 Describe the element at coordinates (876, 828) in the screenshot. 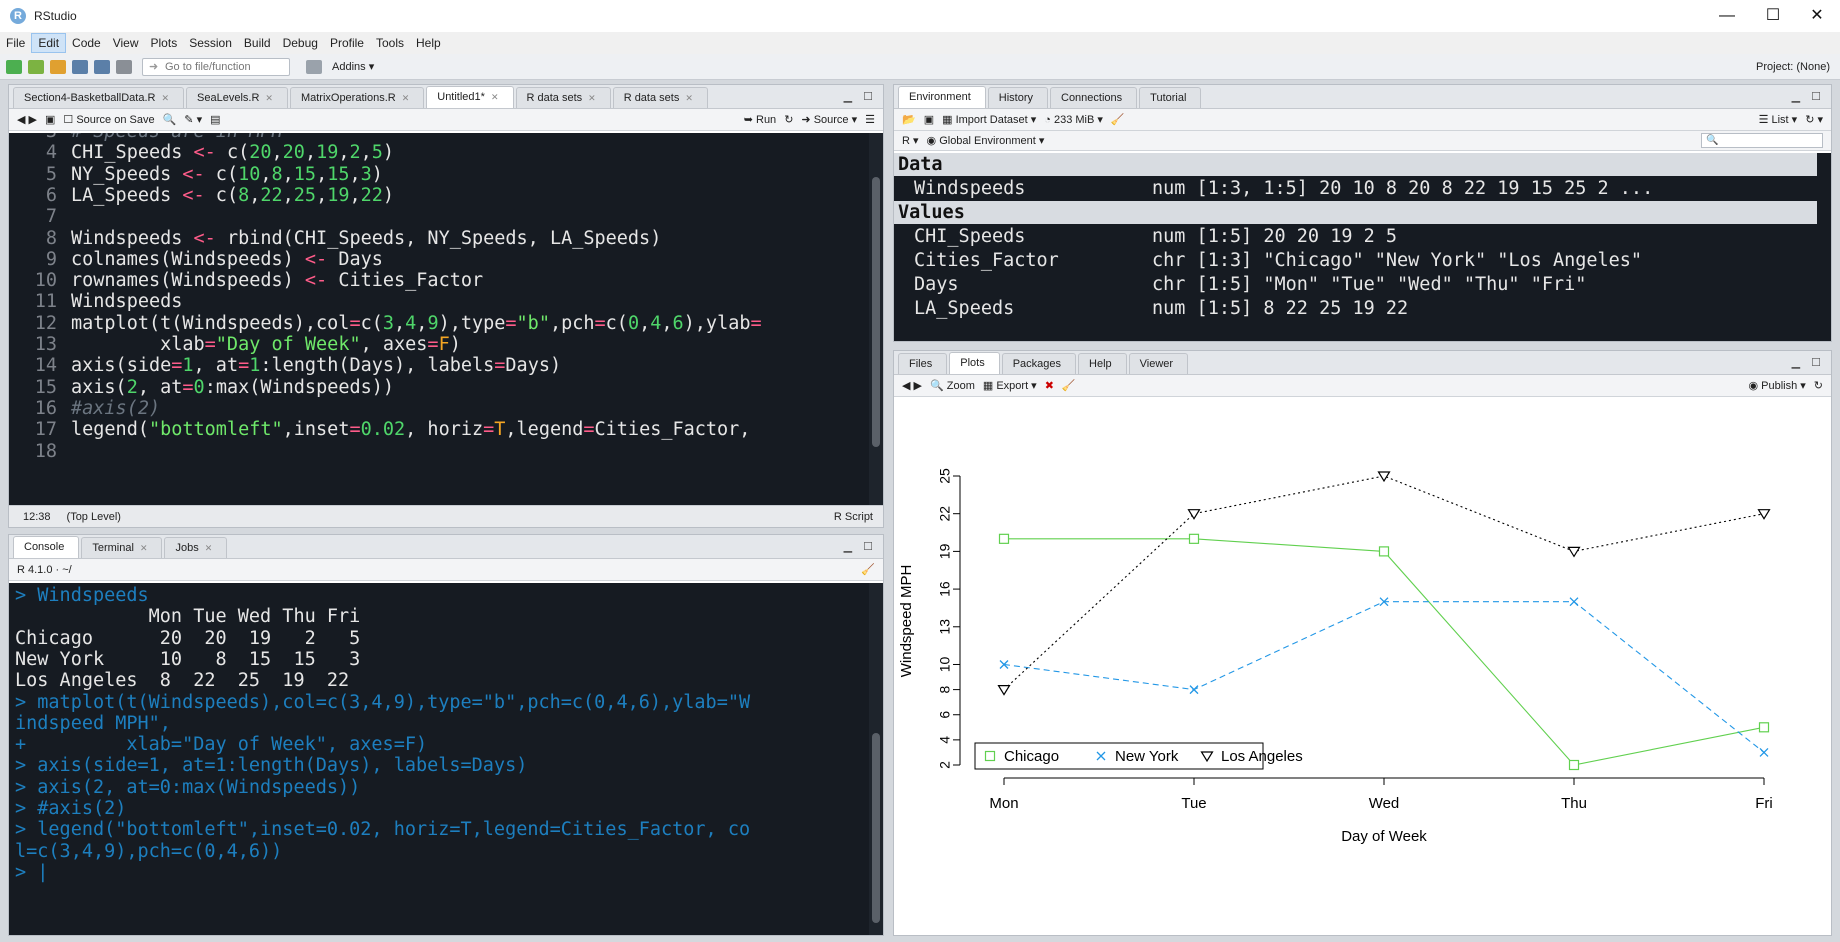

I see `console-scroll-thumb` at that location.